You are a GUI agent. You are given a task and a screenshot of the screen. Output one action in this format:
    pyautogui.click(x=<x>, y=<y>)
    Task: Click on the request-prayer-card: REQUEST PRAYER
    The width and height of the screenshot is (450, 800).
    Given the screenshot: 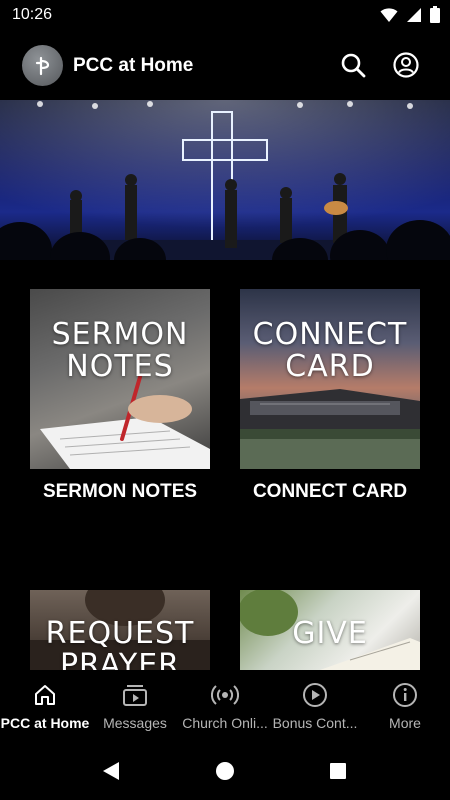 What is the action you would take?
    pyautogui.click(x=120, y=630)
    